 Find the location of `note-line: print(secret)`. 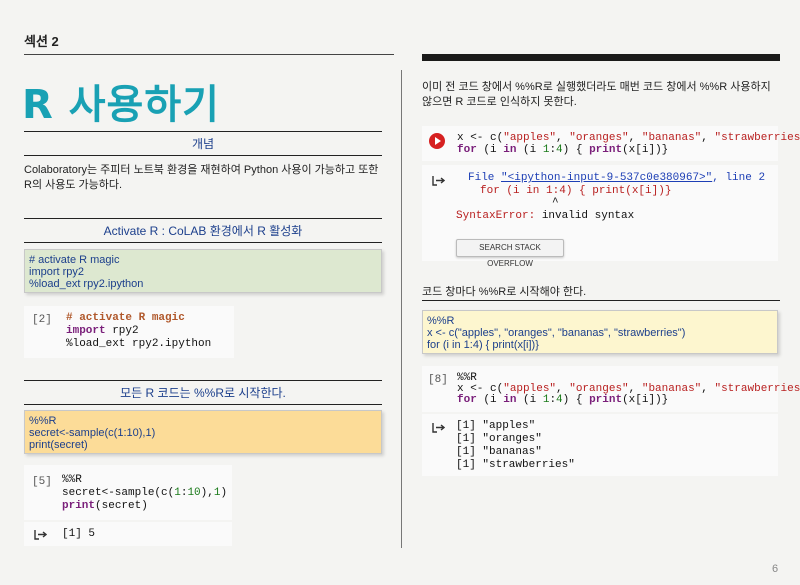

note-line: print(secret) is located at coordinates (58, 445).